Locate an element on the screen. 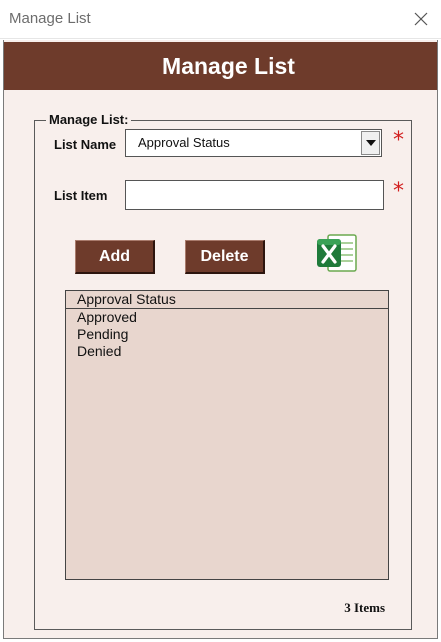 The width and height of the screenshot is (441, 642). export-excel-button is located at coordinates (337, 253).